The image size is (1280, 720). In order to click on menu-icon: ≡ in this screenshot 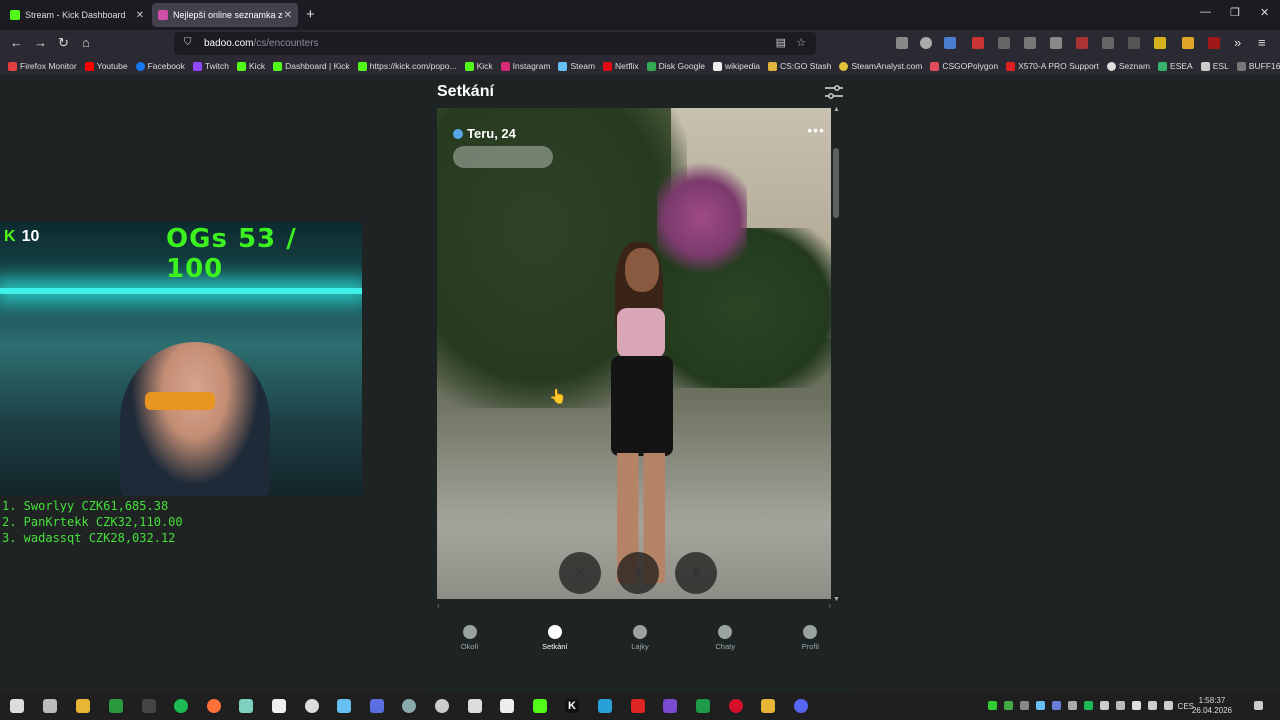, I will do `click(1262, 42)`.